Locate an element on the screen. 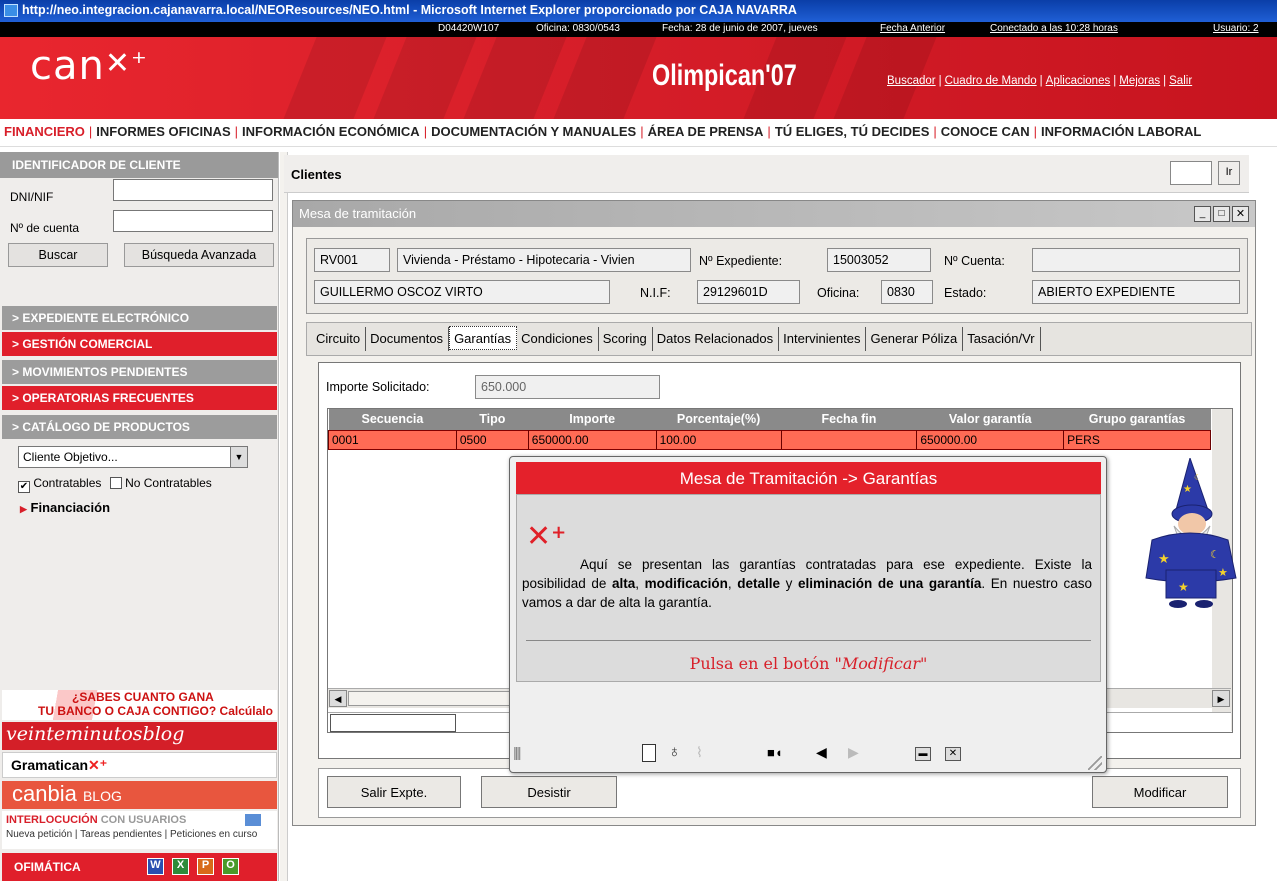 This screenshot has width=1277, height=881. client-name-field: GUILLERMO OSCOZ VIRTO is located at coordinates (462, 292).